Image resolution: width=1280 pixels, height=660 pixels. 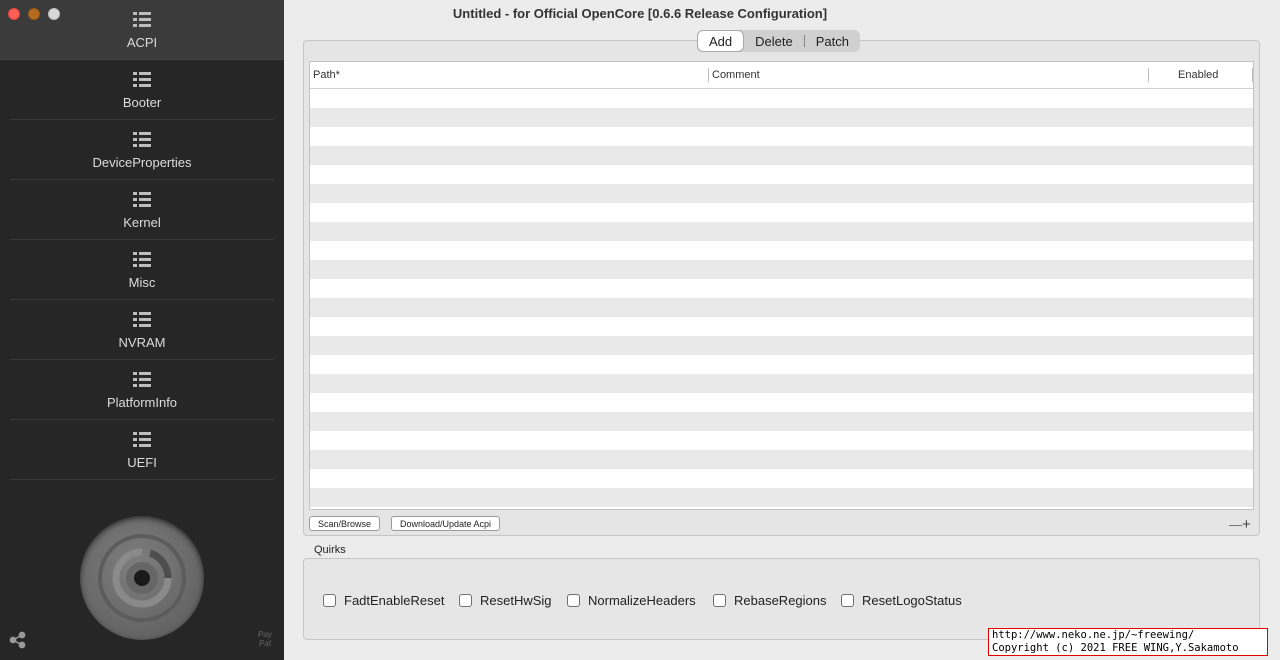 I want to click on tab-add: Add, so click(x=721, y=41).